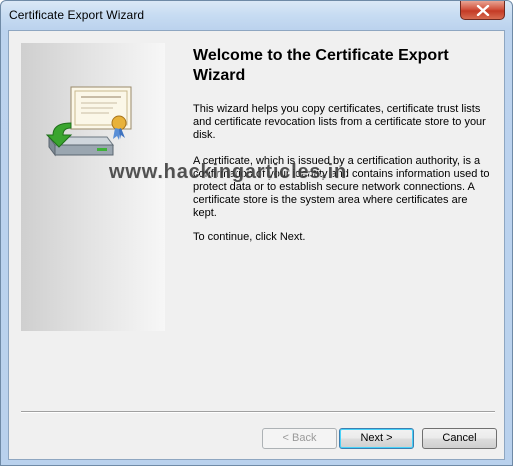  I want to click on back-button: < Back, so click(299, 438).